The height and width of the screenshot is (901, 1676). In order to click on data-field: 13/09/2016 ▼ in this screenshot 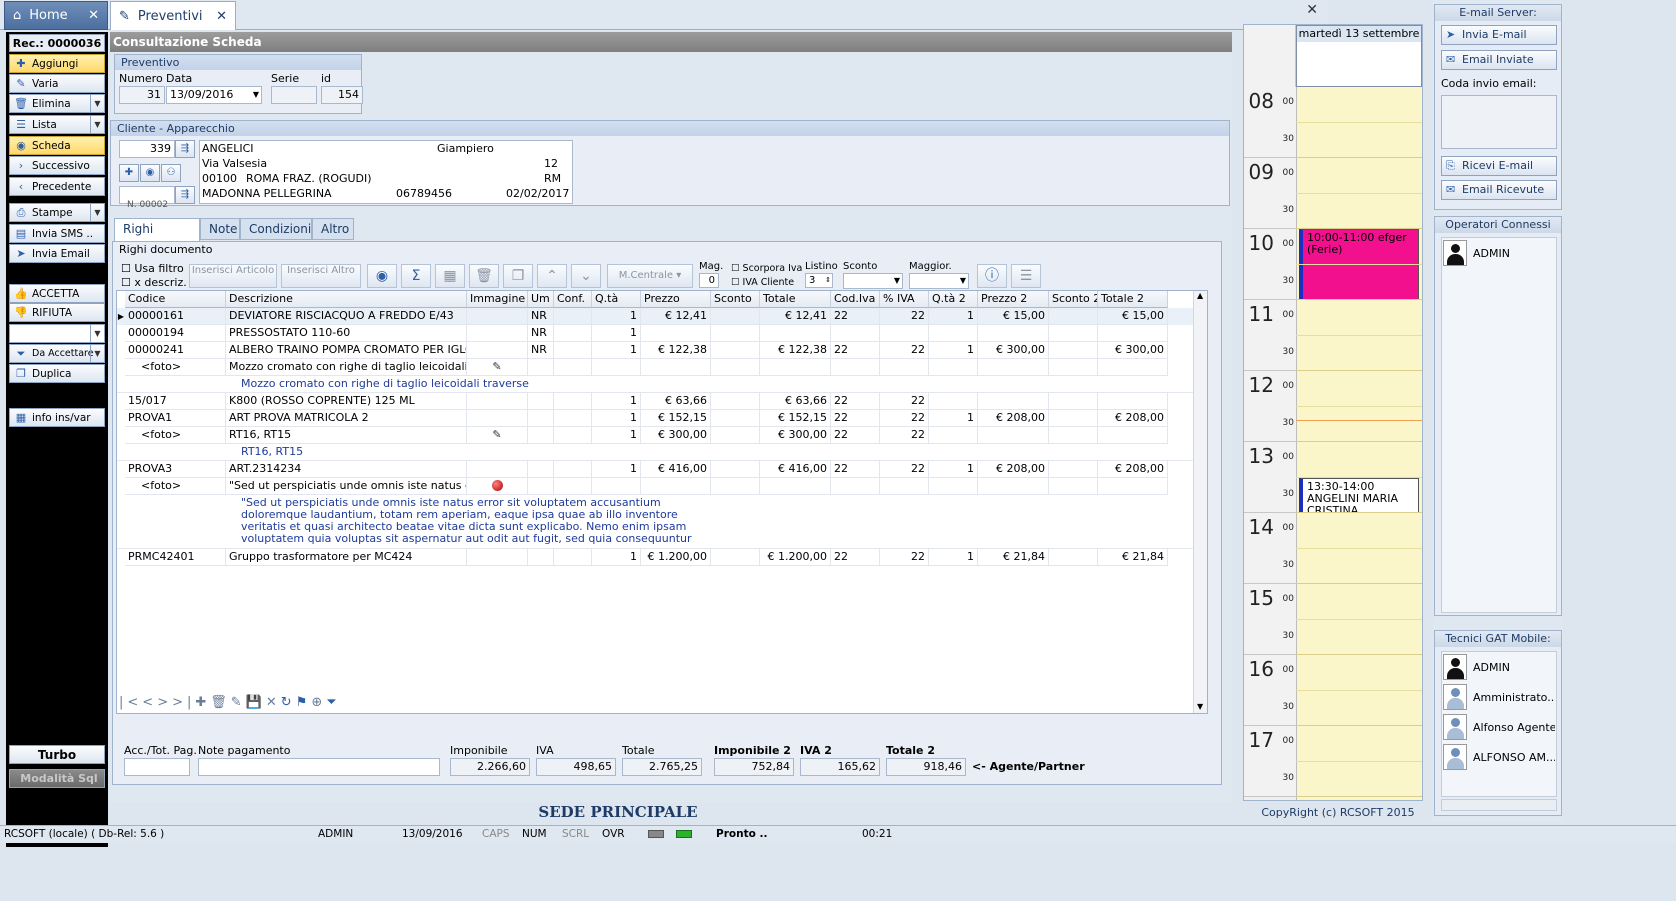, I will do `click(214, 95)`.